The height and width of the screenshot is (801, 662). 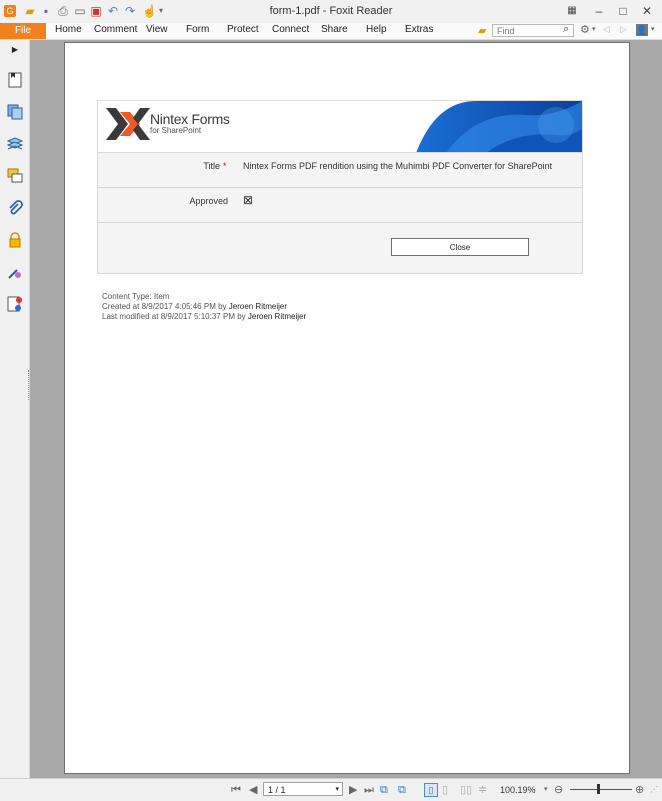 I want to click on window-title: form-1.pdf - Foxit Reader, so click(x=331, y=11).